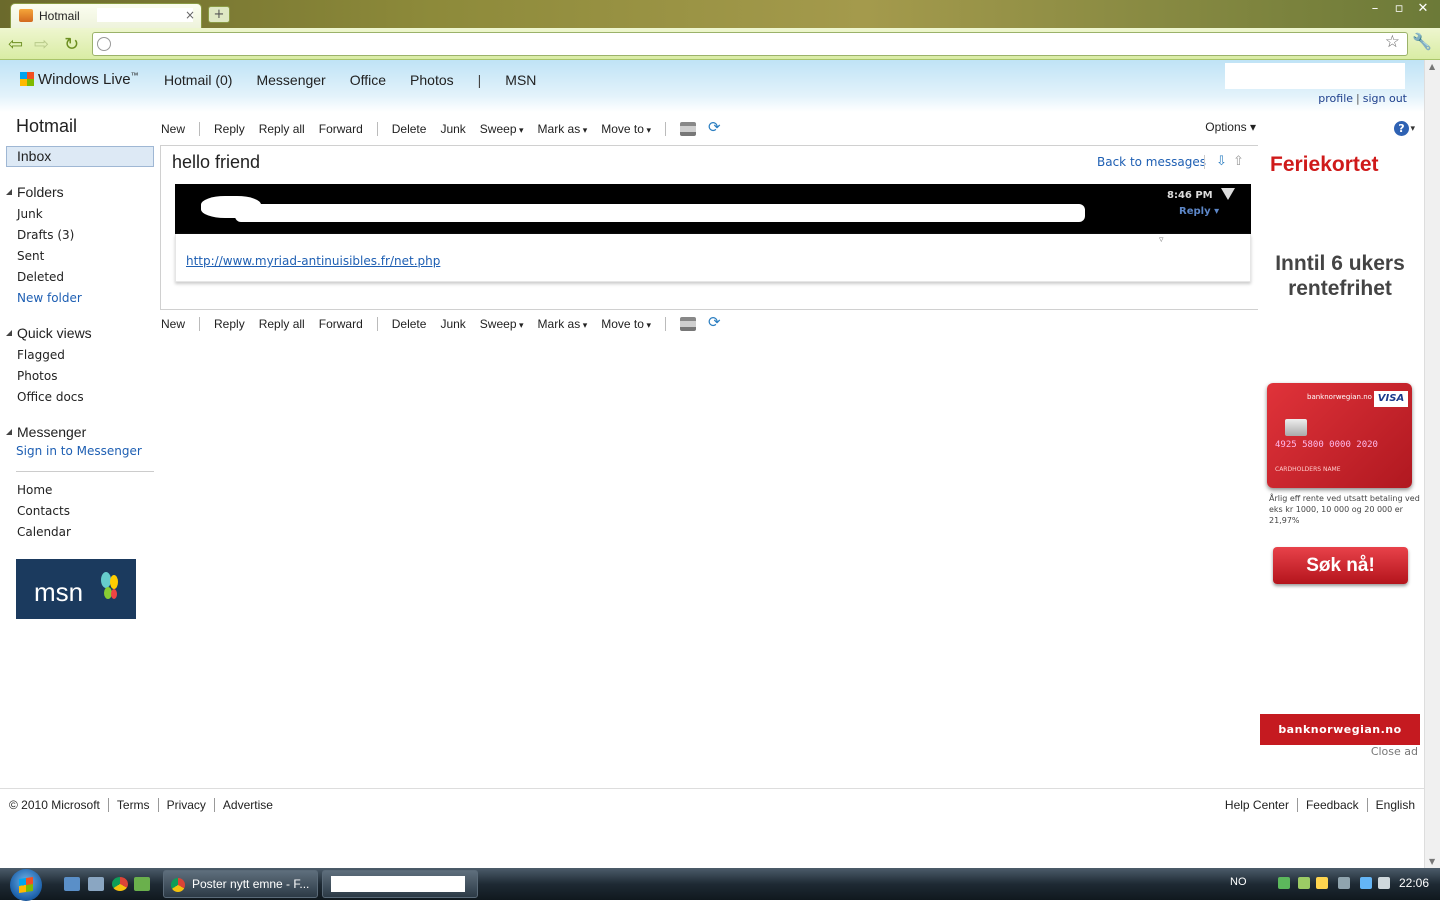 The height and width of the screenshot is (901, 1440). I want to click on sidebar-item-office-docs: Office docs, so click(50, 397).